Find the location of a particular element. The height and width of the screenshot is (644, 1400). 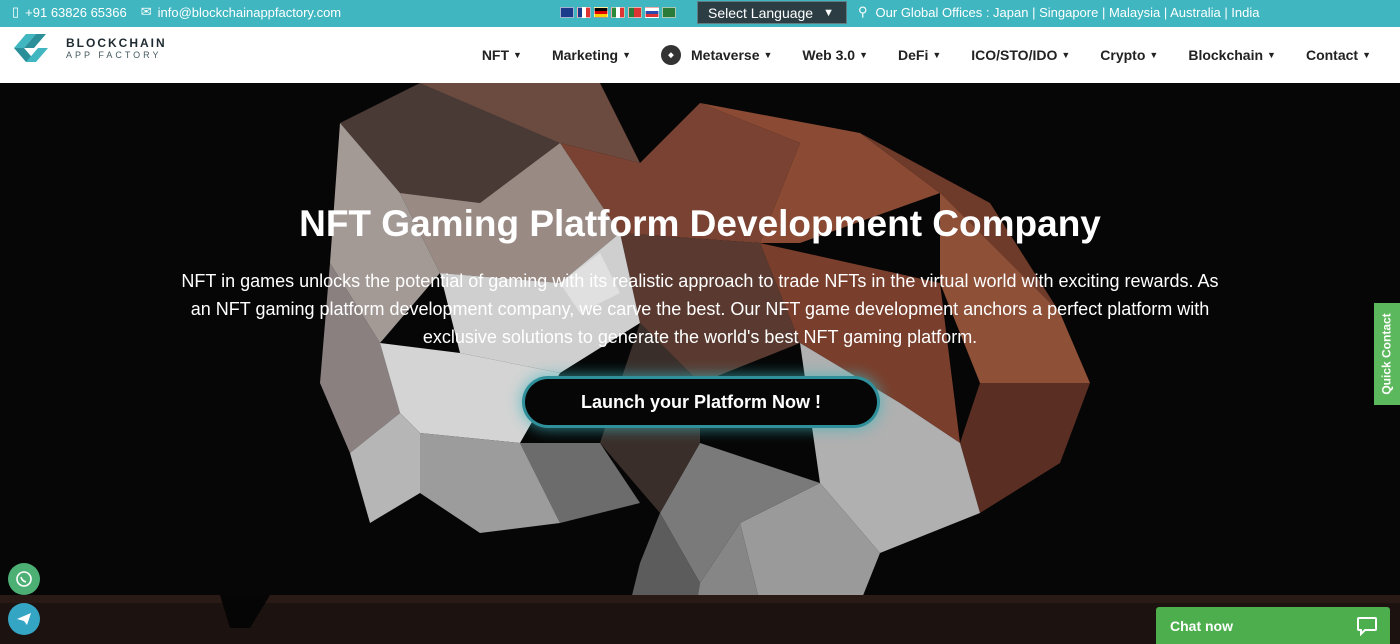

phone-link: ▯ +91 63826 65366 is located at coordinates (69, 12).